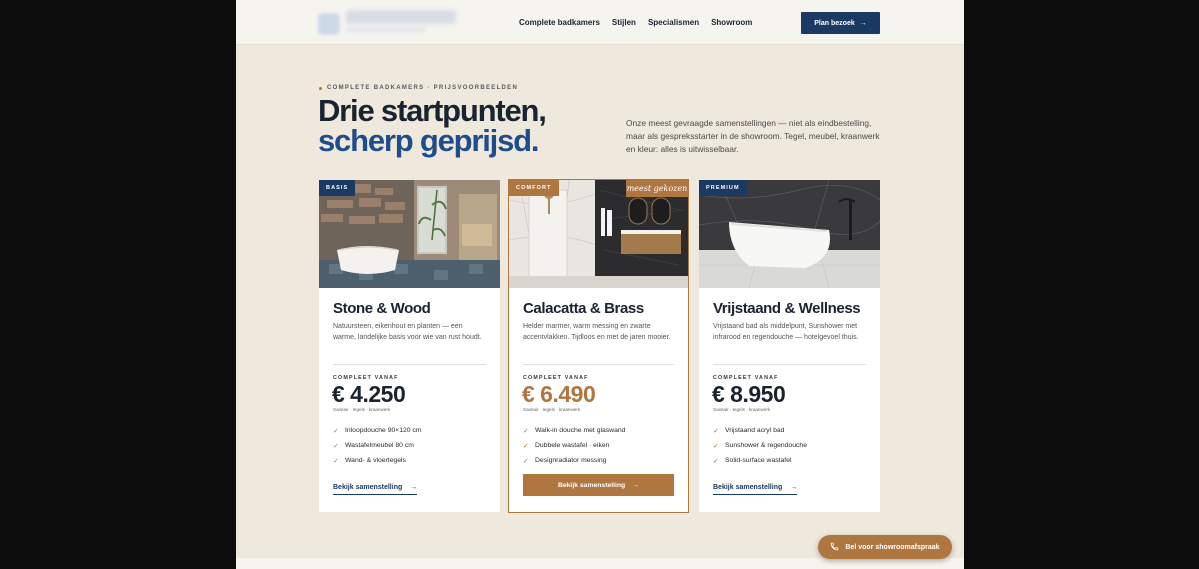 The image size is (1199, 569). What do you see at coordinates (428, 140) in the screenshot?
I see `title-line-2: scherp geprijsd.` at bounding box center [428, 140].